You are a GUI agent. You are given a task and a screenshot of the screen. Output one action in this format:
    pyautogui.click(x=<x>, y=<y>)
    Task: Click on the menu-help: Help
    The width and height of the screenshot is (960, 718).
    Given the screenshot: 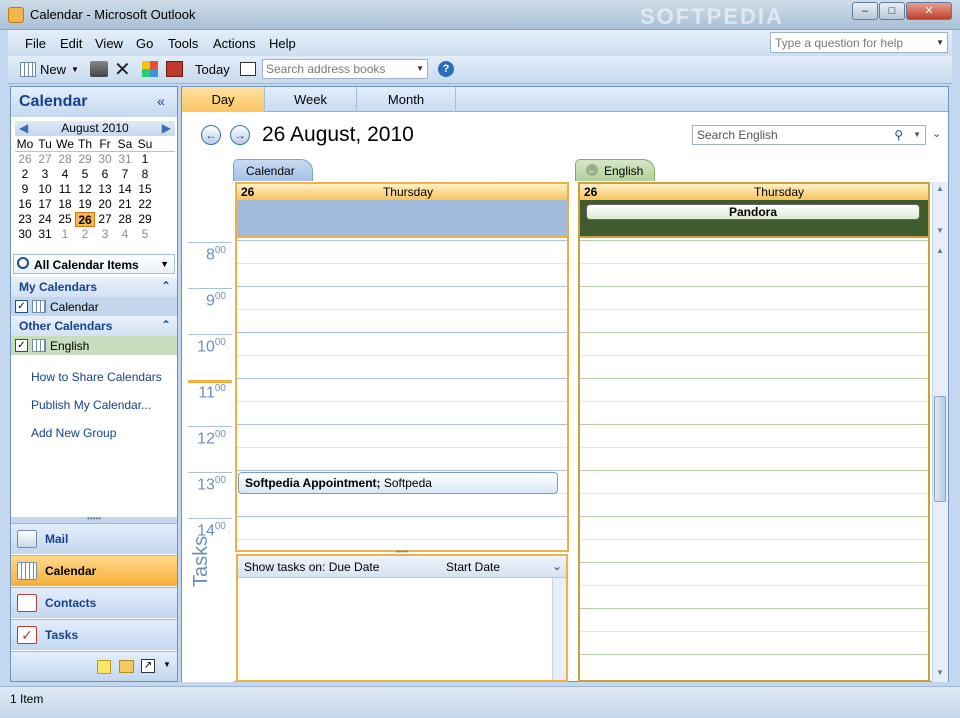 What is the action you would take?
    pyautogui.click(x=282, y=43)
    